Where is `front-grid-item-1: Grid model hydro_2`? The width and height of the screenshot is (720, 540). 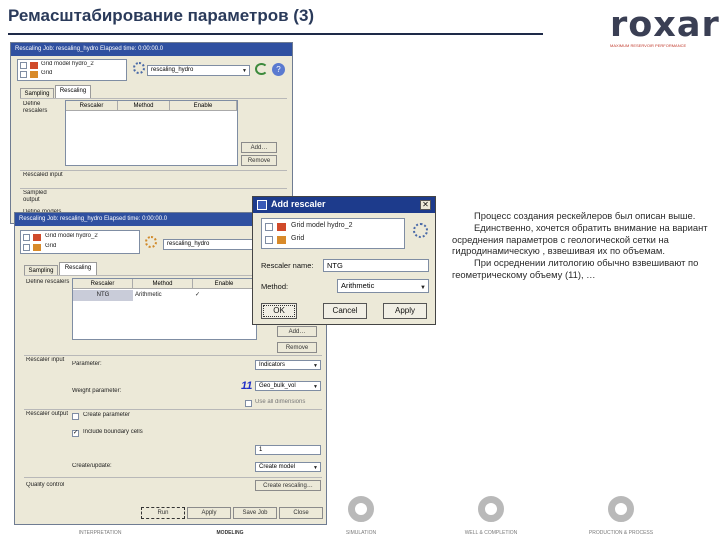 front-grid-item-1: Grid model hydro_2 is located at coordinates (91, 236).